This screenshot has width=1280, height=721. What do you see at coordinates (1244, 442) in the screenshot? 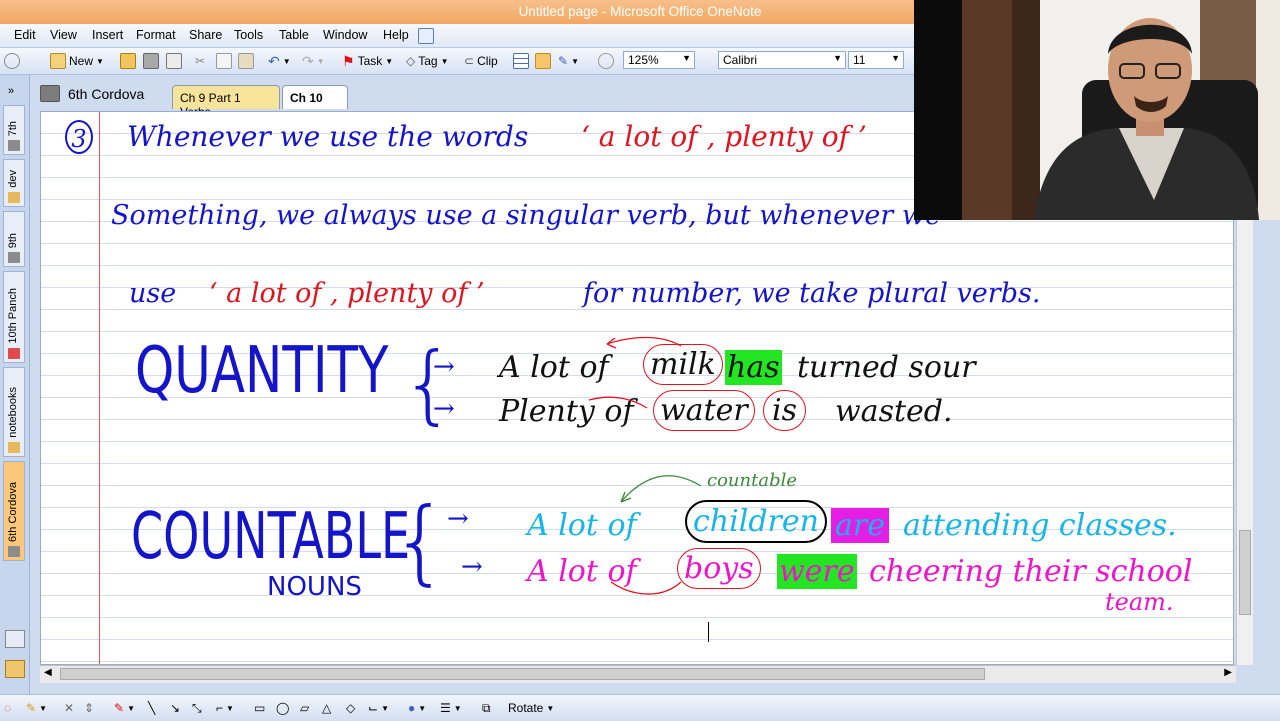
I see `vertical-scrollbar` at bounding box center [1244, 442].